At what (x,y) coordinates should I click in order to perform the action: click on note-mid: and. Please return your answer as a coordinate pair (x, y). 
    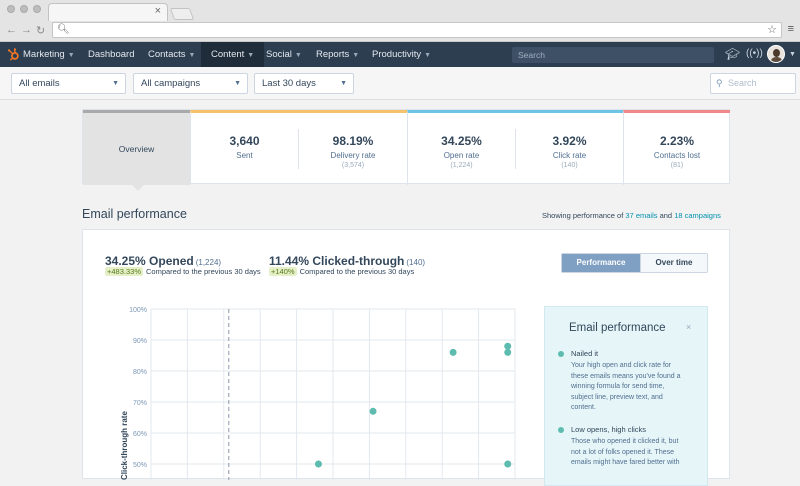
    Looking at the image, I should click on (666, 215).